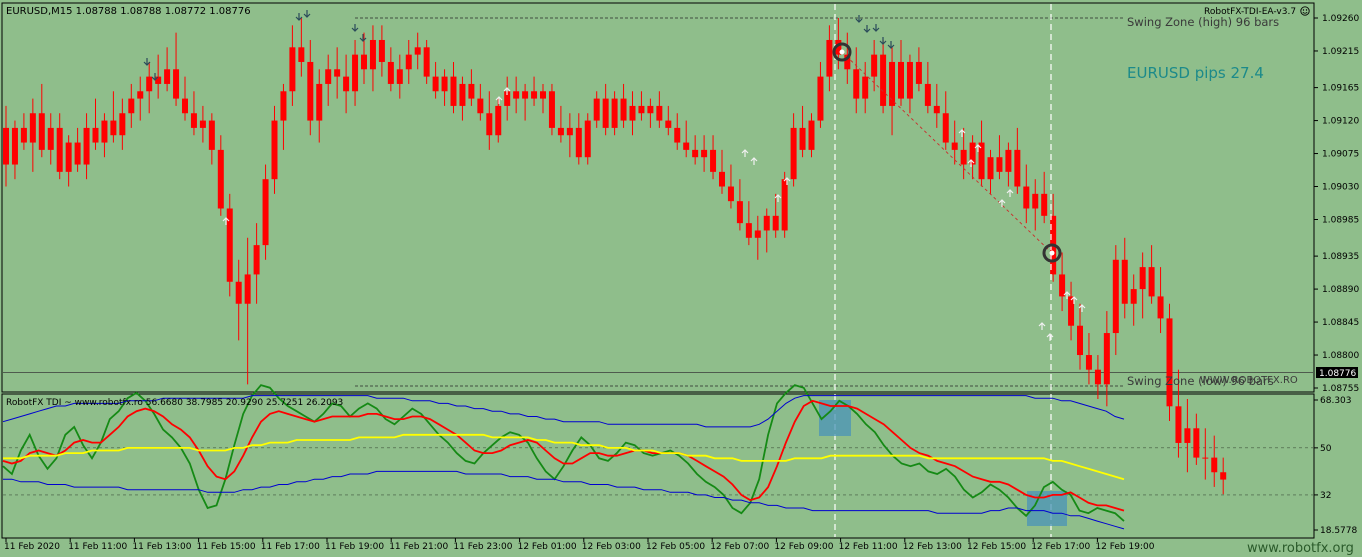 The image size is (1362, 557). Describe the element at coordinates (161, 547) in the screenshot. I see `time-axis-label: 11 Feb 13:00` at that location.